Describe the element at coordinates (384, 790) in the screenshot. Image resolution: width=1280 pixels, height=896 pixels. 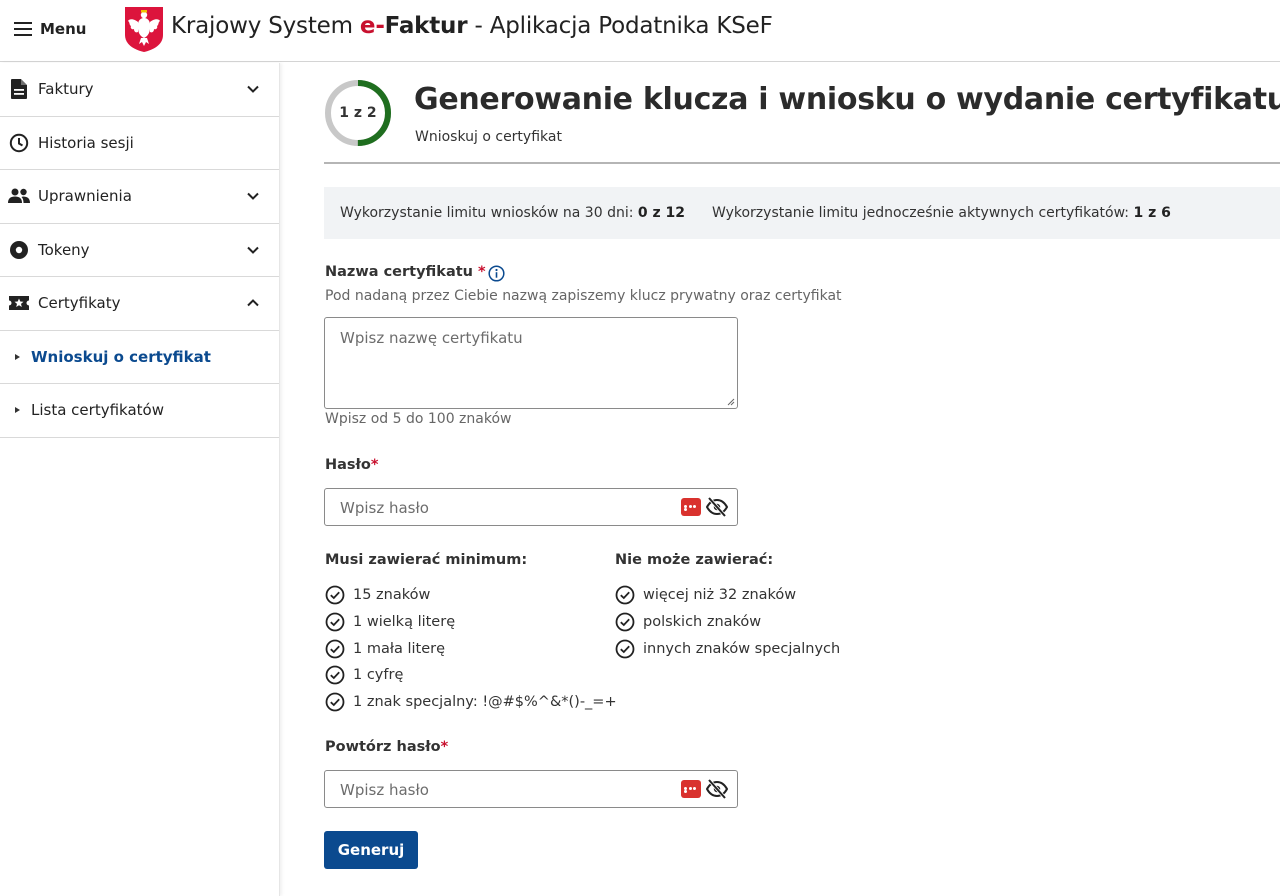
I see `repeat-password-placeholder: Wpisz hasło` at that location.